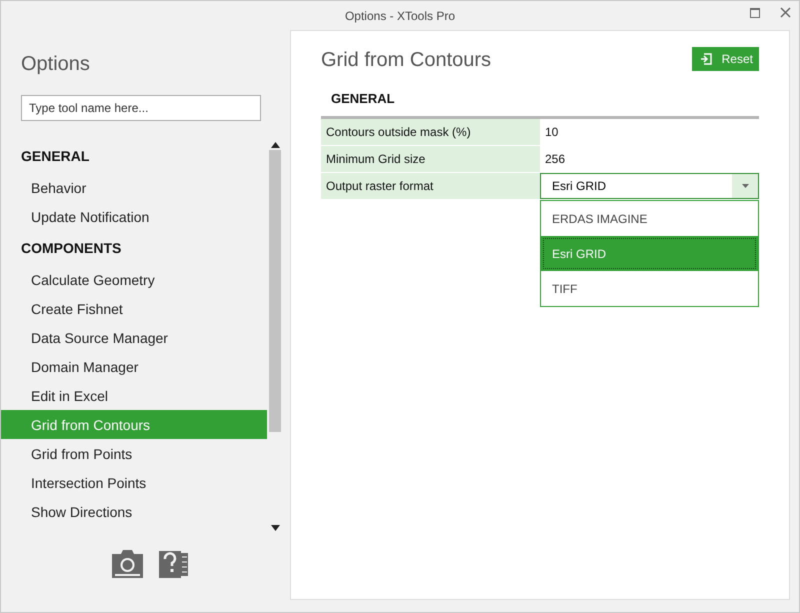 Image resolution: width=800 pixels, height=613 pixels. Describe the element at coordinates (785, 12) in the screenshot. I see `close-icon` at that location.